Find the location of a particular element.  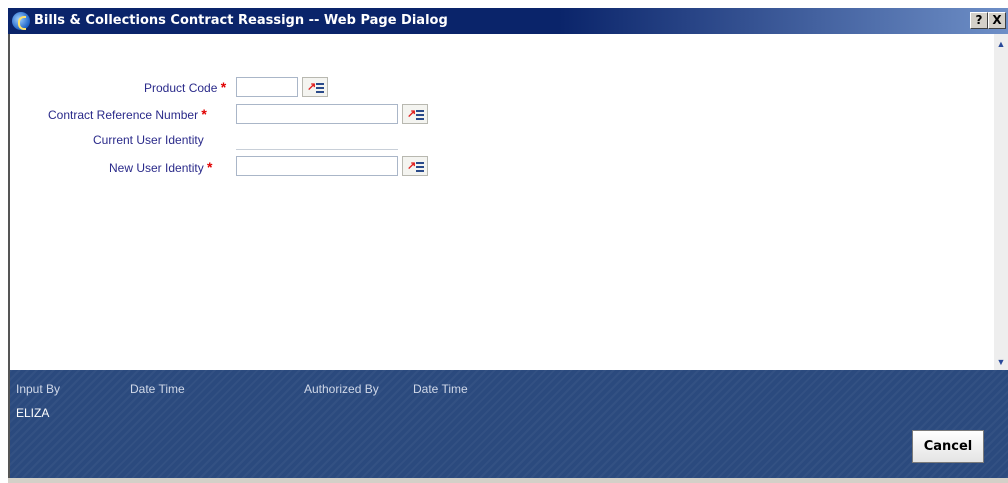

product-code-label: Product Code * is located at coordinates (185, 87).